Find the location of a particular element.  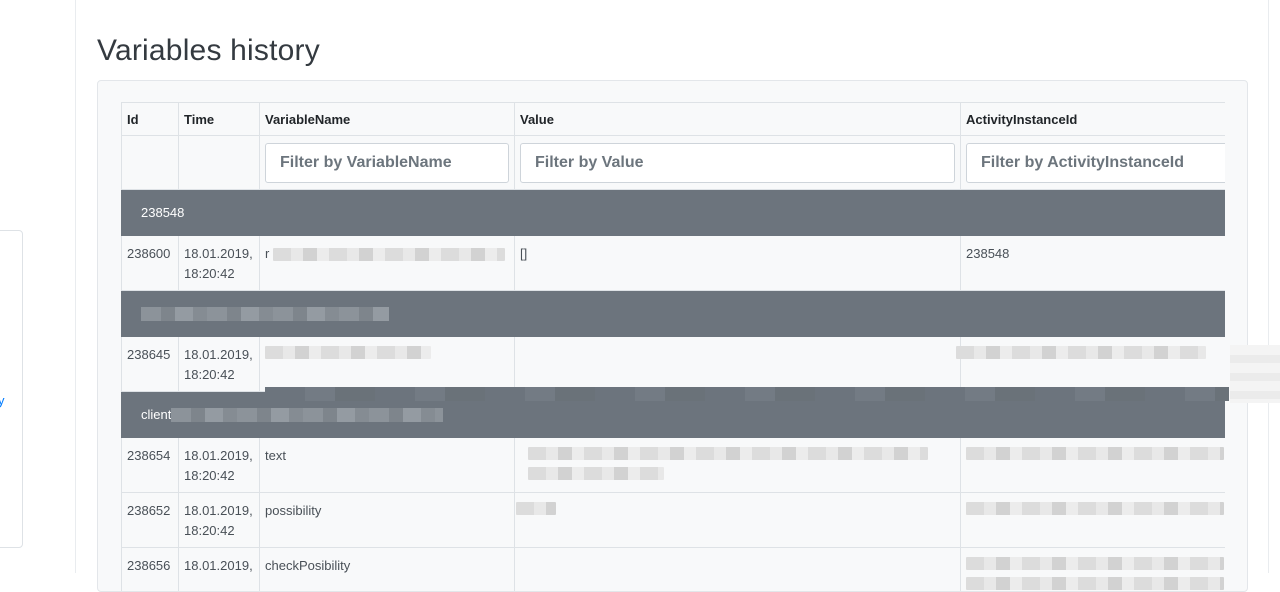

group-row is located at coordinates (674, 314).